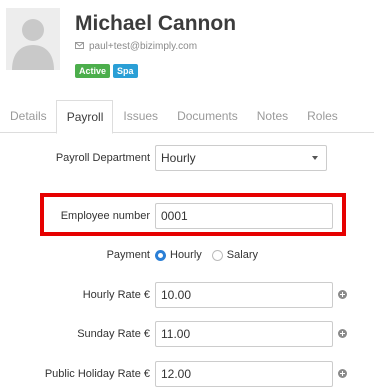 The height and width of the screenshot is (388, 374). I want to click on envelope-icon, so click(79, 46).